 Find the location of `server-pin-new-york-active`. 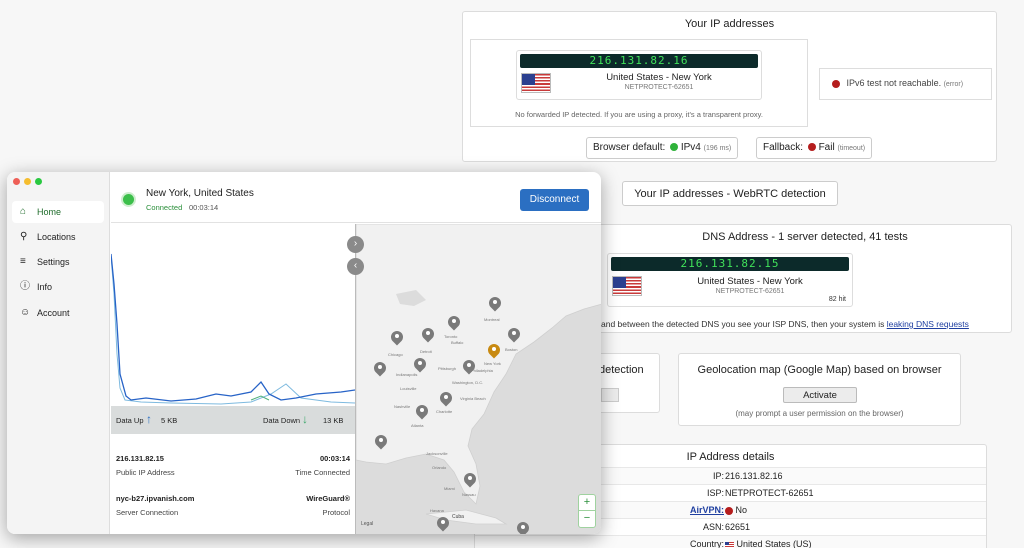

server-pin-new-york-active is located at coordinates (494, 350).